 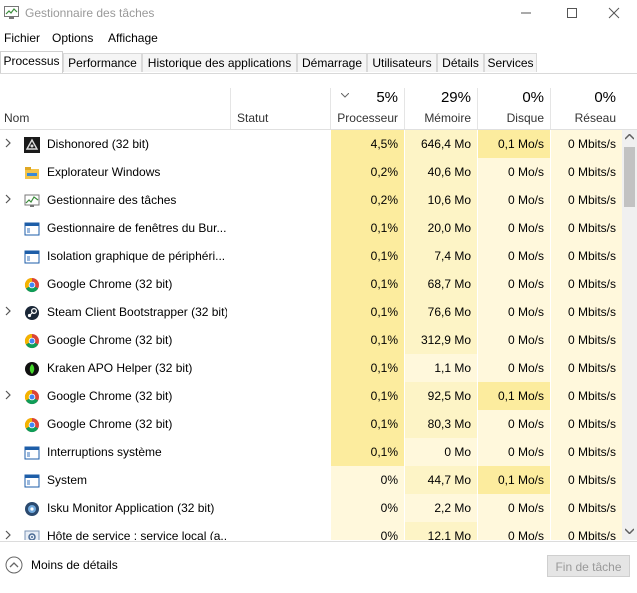 What do you see at coordinates (387, 97) in the screenshot?
I see `header-cpu-pct: 5%` at bounding box center [387, 97].